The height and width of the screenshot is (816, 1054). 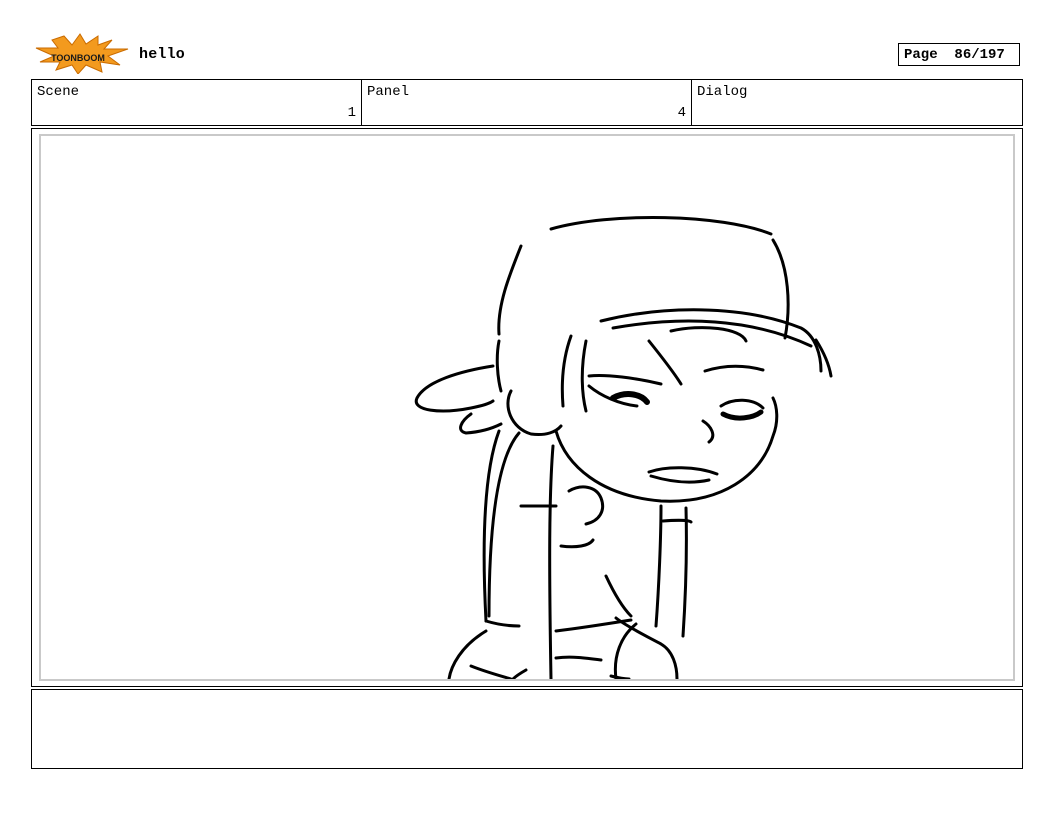 I want to click on scene-cell: Scene 1, so click(x=197, y=102).